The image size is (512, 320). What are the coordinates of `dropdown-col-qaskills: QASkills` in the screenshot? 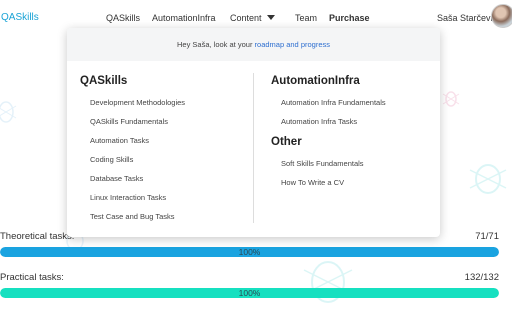 It's located at (103, 81).